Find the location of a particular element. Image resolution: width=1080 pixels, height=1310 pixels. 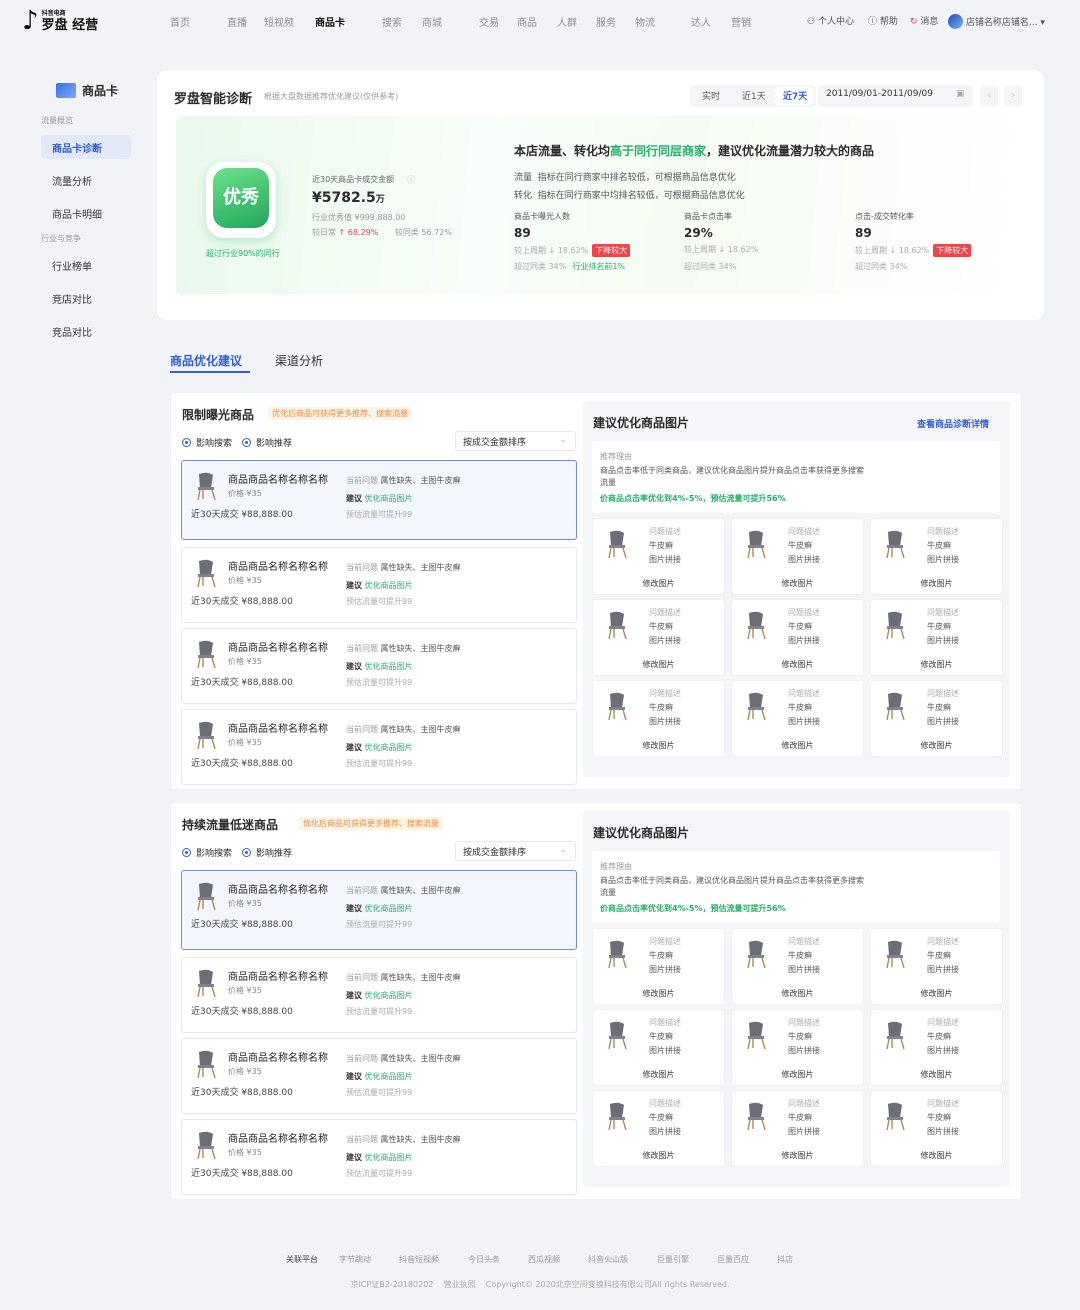

sidebar-item-product-compare: 竞品对比 is located at coordinates (72, 331).